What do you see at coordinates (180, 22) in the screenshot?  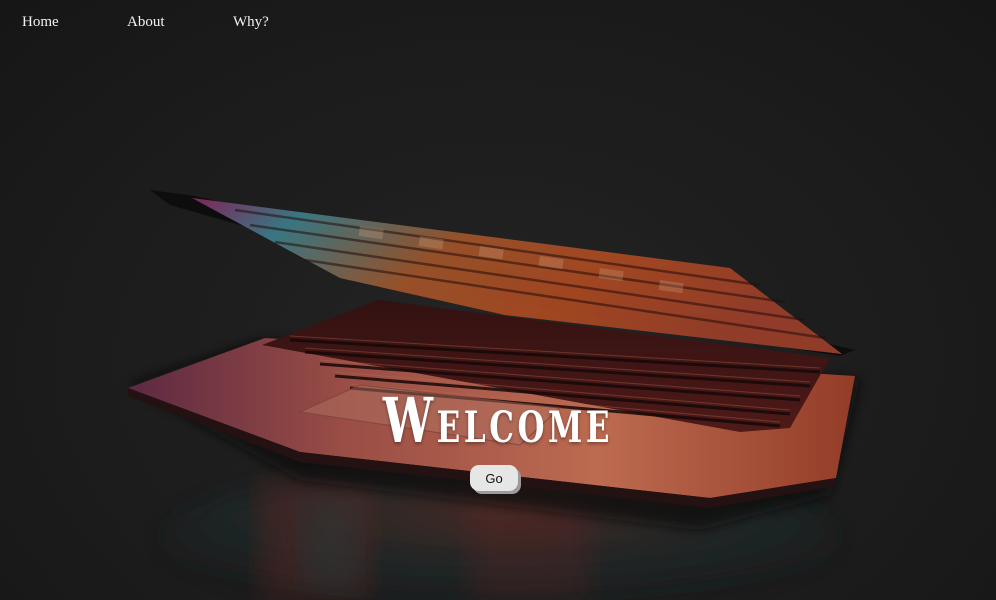 I see `nav-about-link: About` at bounding box center [180, 22].